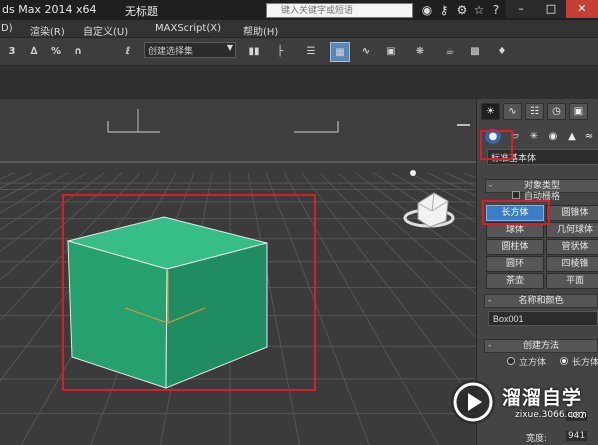 This screenshot has width=598, height=445. Describe the element at coordinates (572, 247) in the screenshot. I see `tube-button: 管状体` at that location.